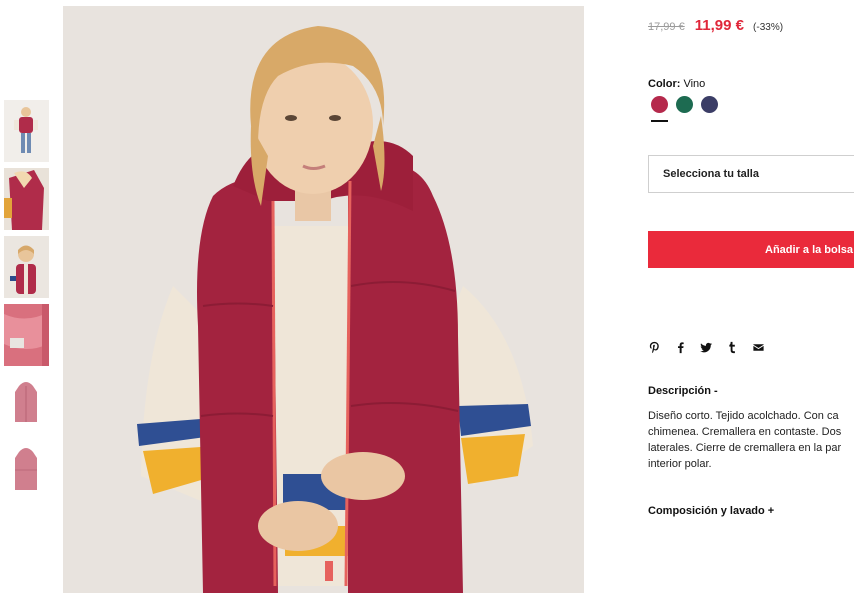 Image resolution: width=854 pixels, height=593 pixels. I want to click on description-toggle: Descripción -, so click(683, 391).